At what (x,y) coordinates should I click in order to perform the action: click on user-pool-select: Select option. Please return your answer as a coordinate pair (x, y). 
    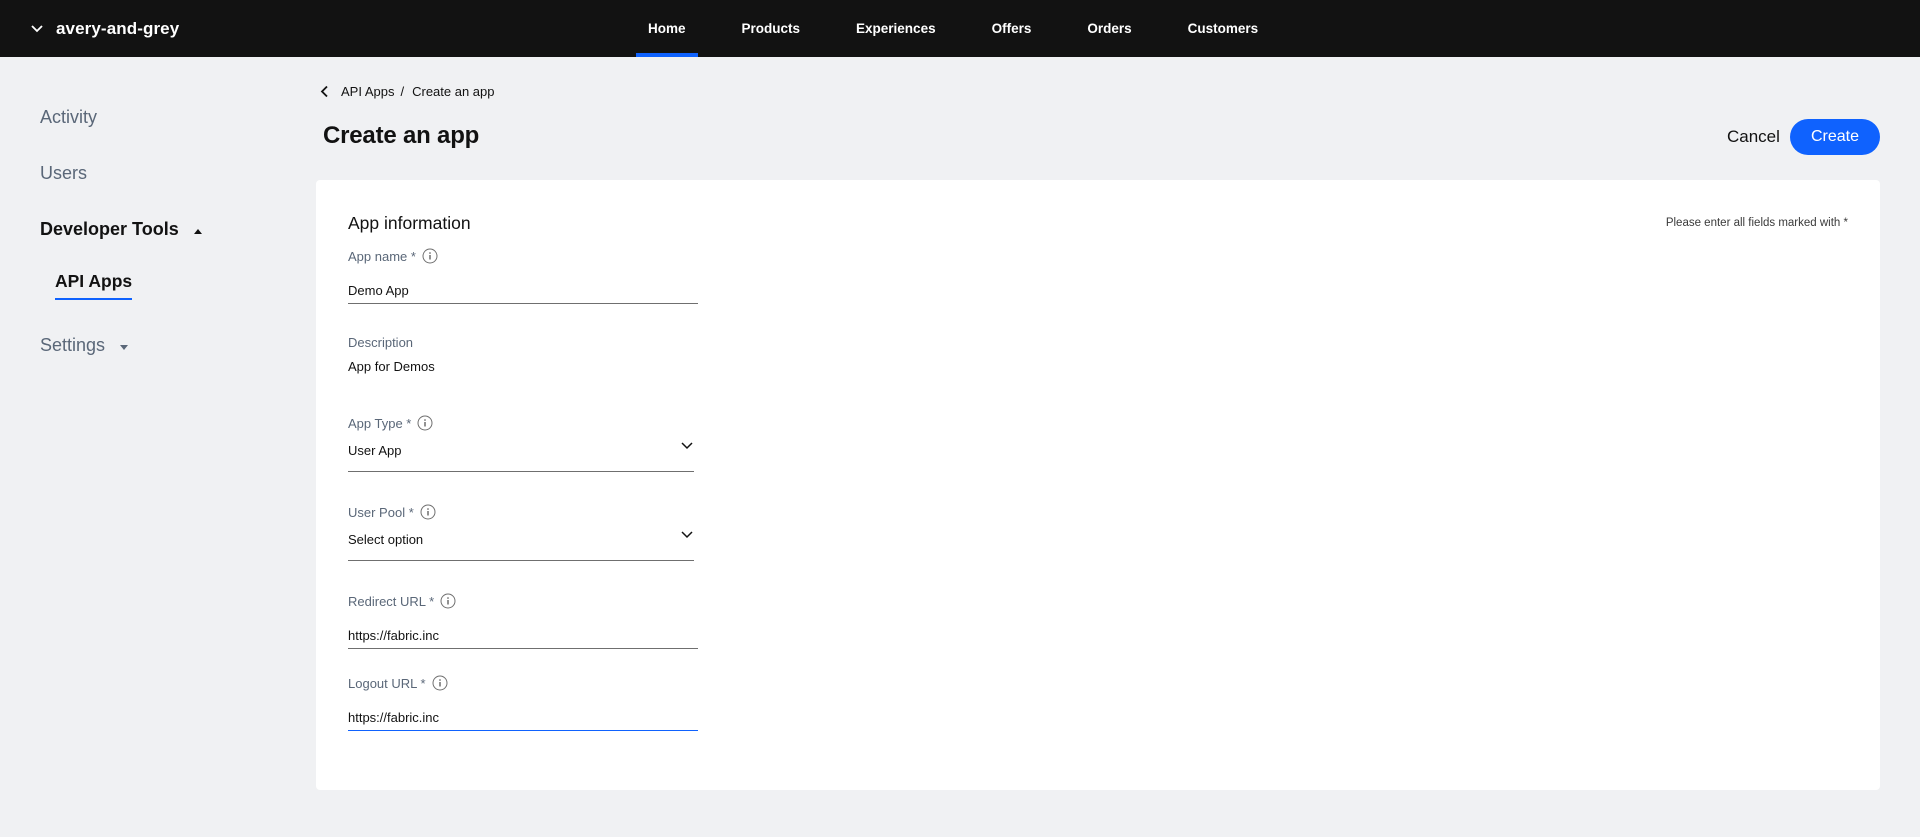
    Looking at the image, I should click on (521, 544).